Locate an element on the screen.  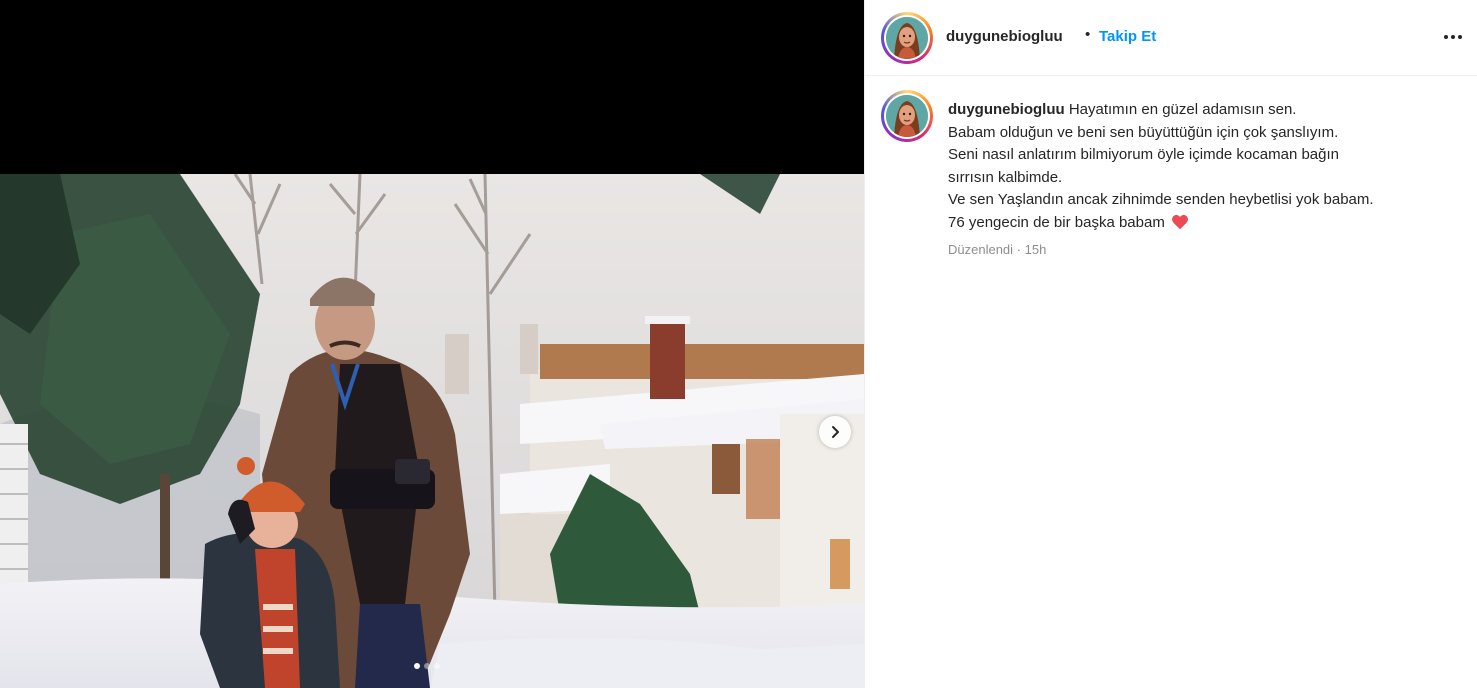
avatar is located at coordinates (907, 38).